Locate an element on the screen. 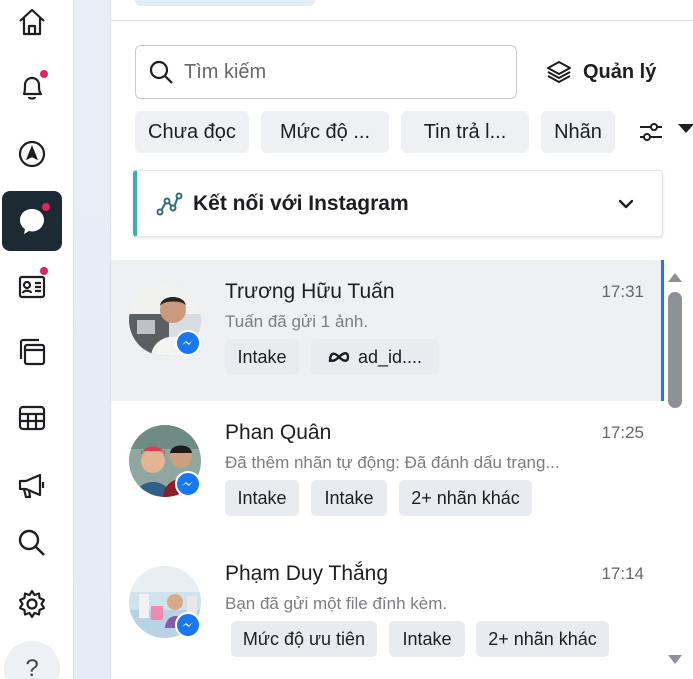  pages-icon is located at coordinates (32, 352).